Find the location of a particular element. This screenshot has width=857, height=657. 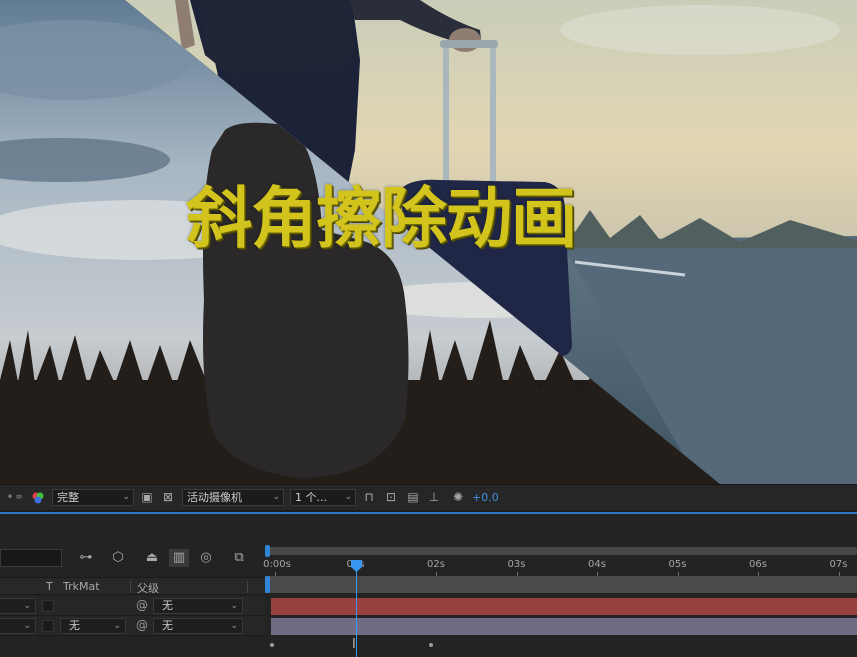

layer-row: ⌄ 无 ⌄ @ 无 ⌄ is located at coordinates (132, 626).